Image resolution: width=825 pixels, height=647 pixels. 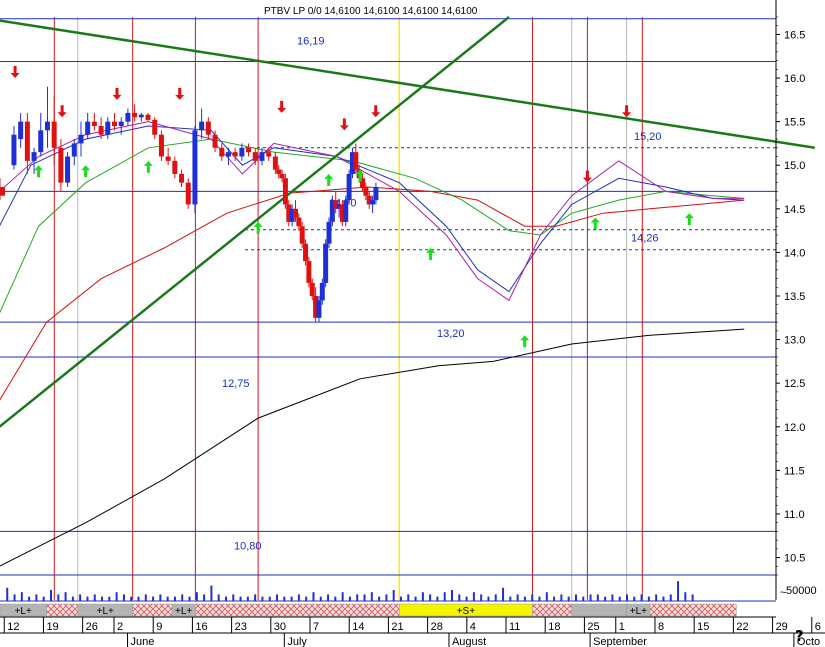 I want to click on day-tick-label: 2, so click(x=120, y=627).